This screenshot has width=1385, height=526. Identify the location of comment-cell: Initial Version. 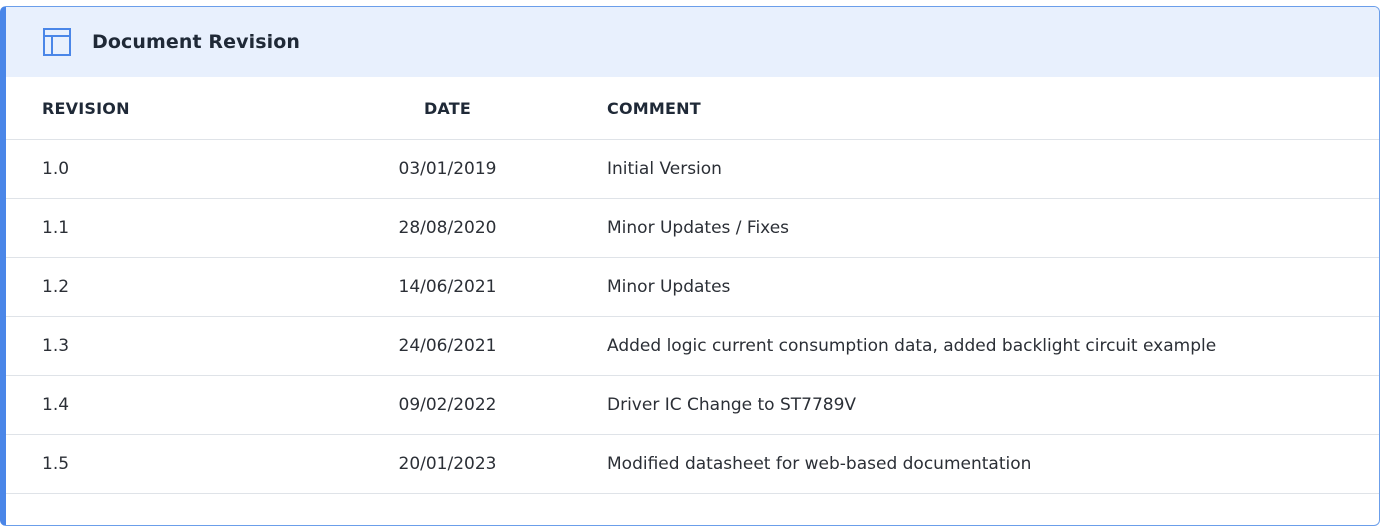
(966, 169).